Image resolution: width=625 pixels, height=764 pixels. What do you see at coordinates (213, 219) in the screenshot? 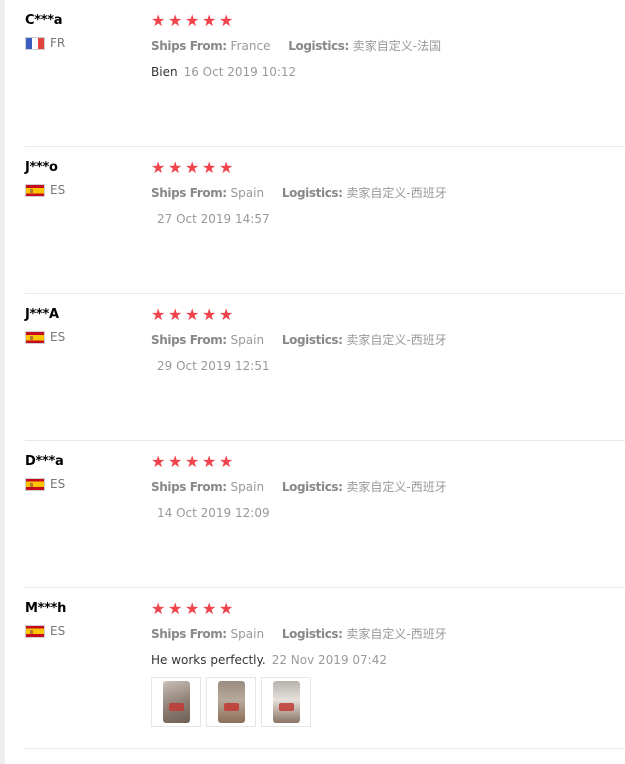
I see `review-date: 27 Oct 2019 14:57` at bounding box center [213, 219].